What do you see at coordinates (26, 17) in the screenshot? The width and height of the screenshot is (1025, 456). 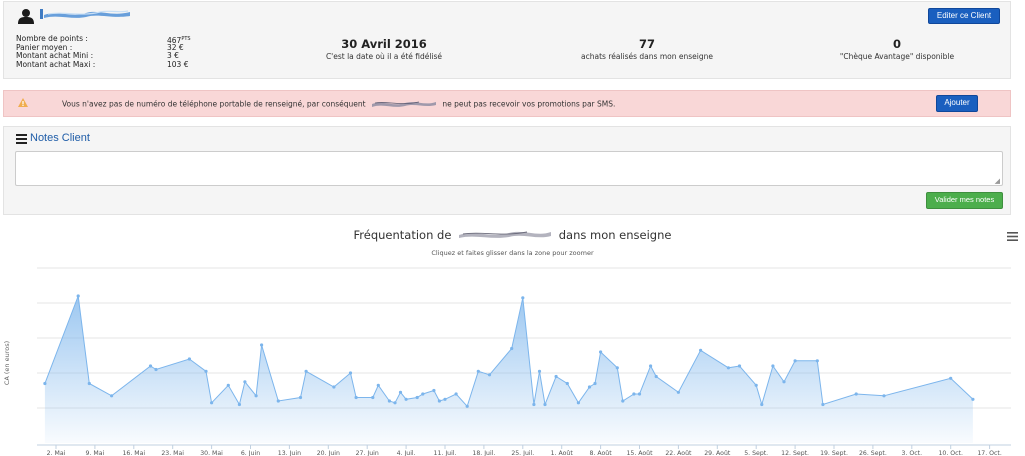 I see `user-icon` at bounding box center [26, 17].